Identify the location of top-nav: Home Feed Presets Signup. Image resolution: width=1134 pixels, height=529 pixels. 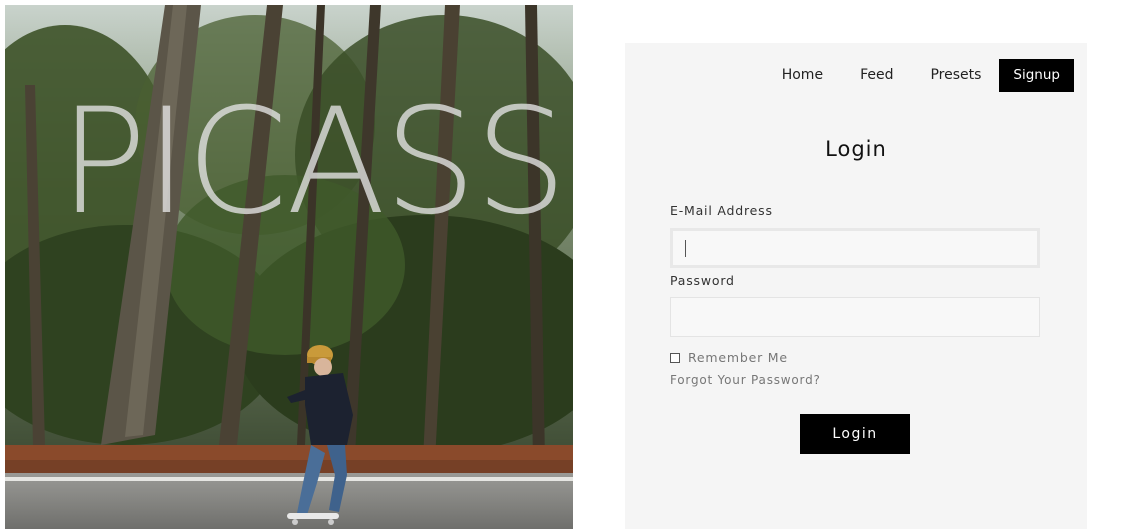
(909, 75).